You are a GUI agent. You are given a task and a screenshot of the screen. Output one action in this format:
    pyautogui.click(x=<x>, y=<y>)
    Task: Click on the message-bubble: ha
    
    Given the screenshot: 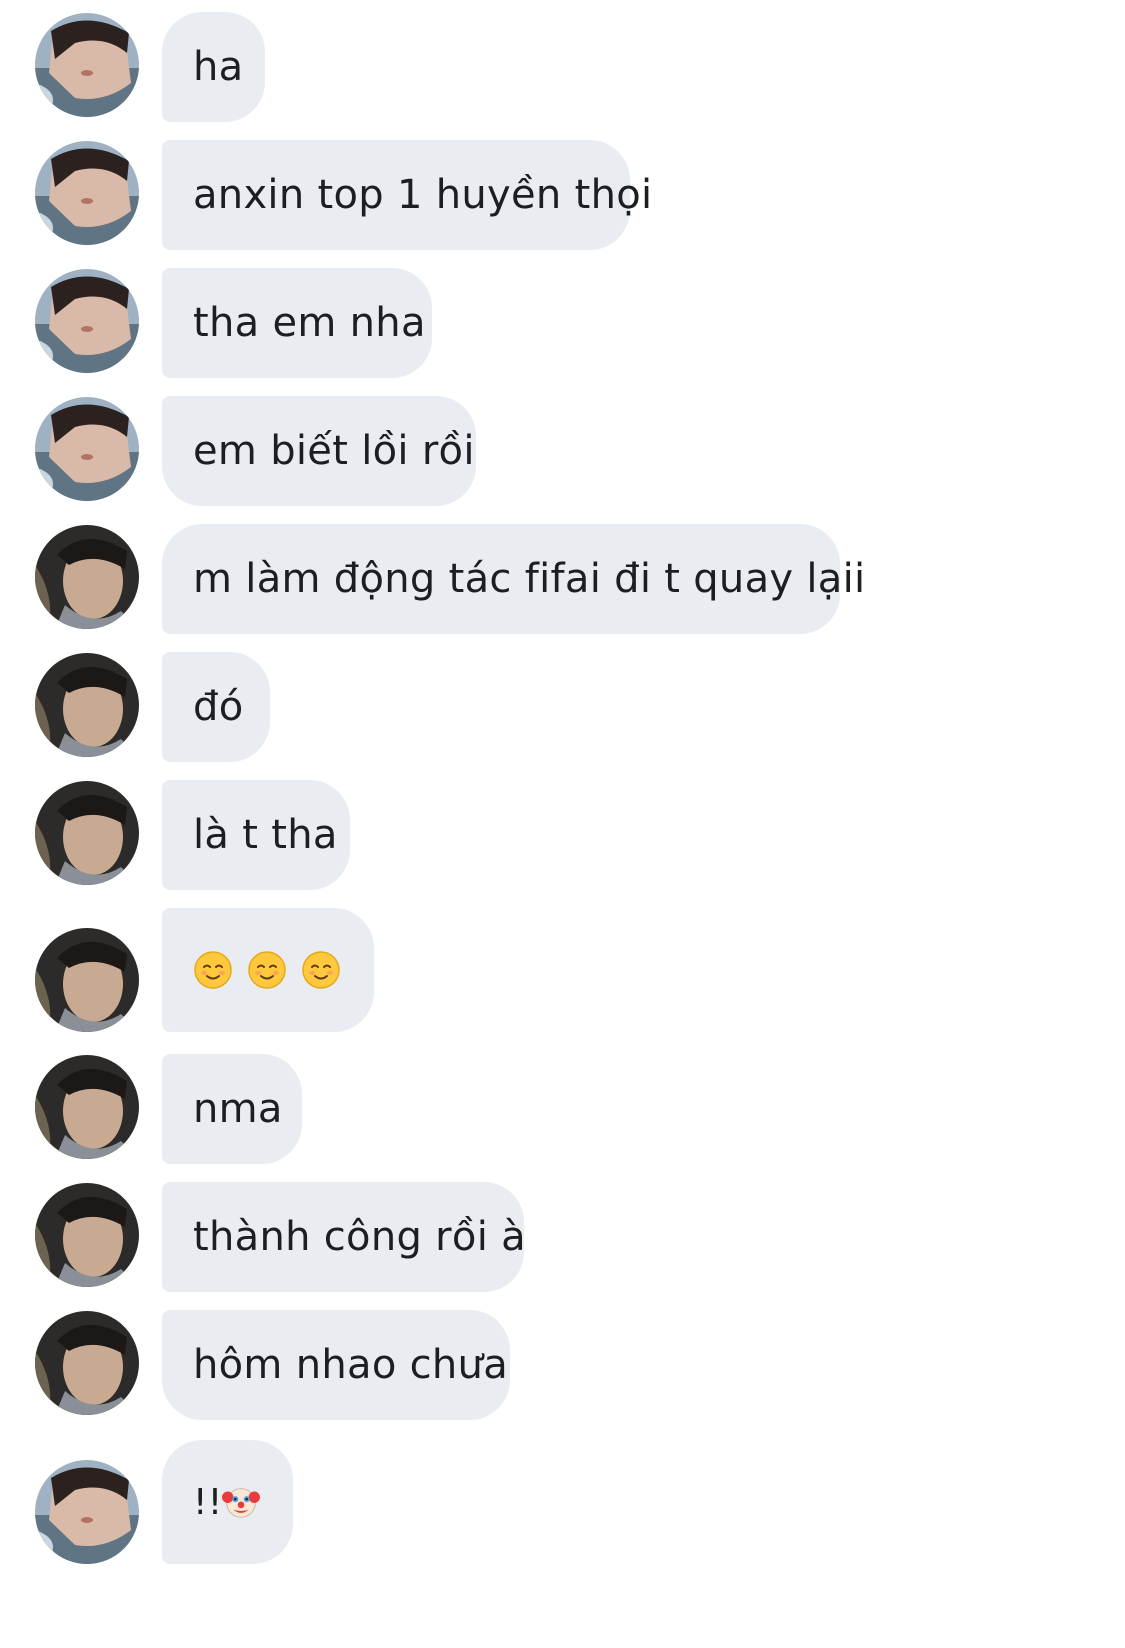 What is the action you would take?
    pyautogui.click(x=213, y=67)
    